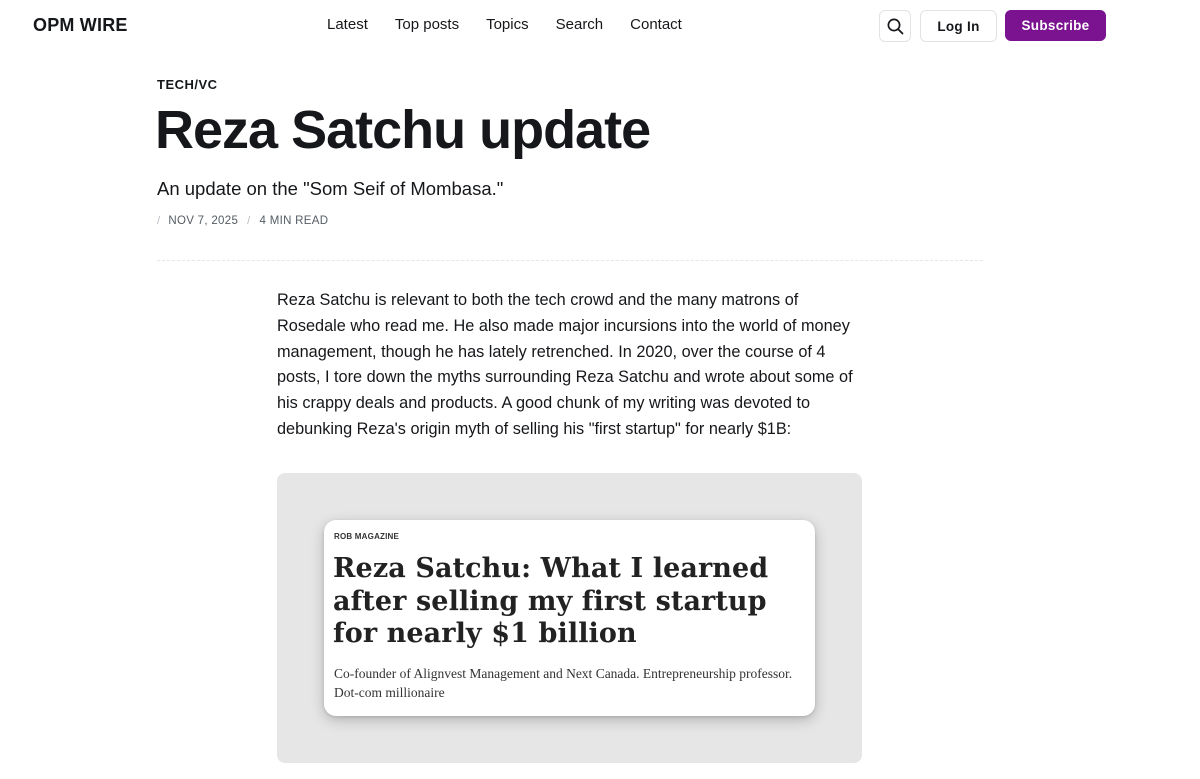 This screenshot has width=1200, height=779. What do you see at coordinates (403, 130) in the screenshot?
I see `article-title: Reza Satchu update` at bounding box center [403, 130].